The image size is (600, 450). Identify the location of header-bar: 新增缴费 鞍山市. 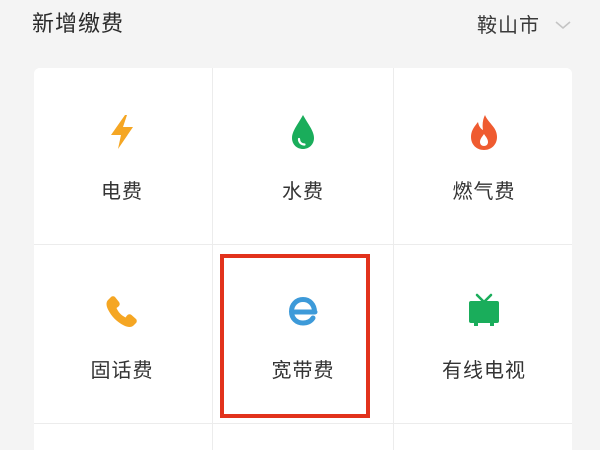
(300, 26).